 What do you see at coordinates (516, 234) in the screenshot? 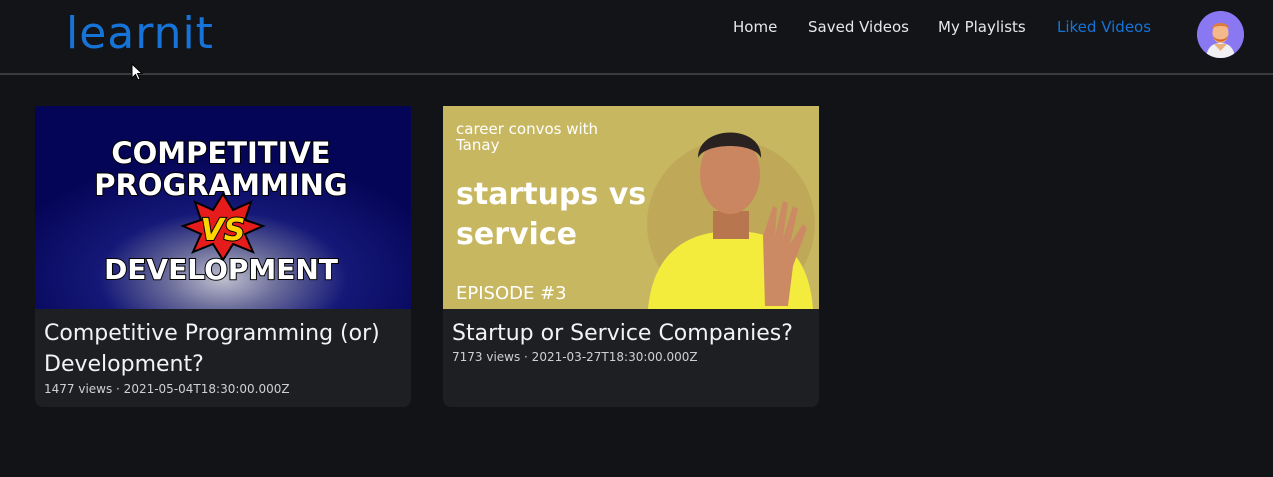
I see `thumb-headline2: service` at bounding box center [516, 234].